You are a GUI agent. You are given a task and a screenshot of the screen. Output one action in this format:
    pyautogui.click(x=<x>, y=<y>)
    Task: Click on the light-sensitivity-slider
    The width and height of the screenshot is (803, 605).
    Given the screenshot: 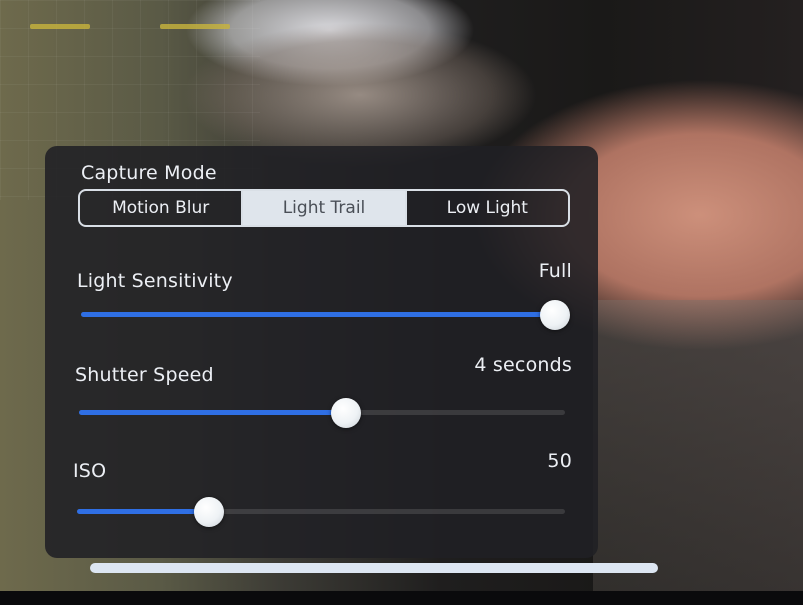 What is the action you would take?
    pyautogui.click(x=325, y=315)
    